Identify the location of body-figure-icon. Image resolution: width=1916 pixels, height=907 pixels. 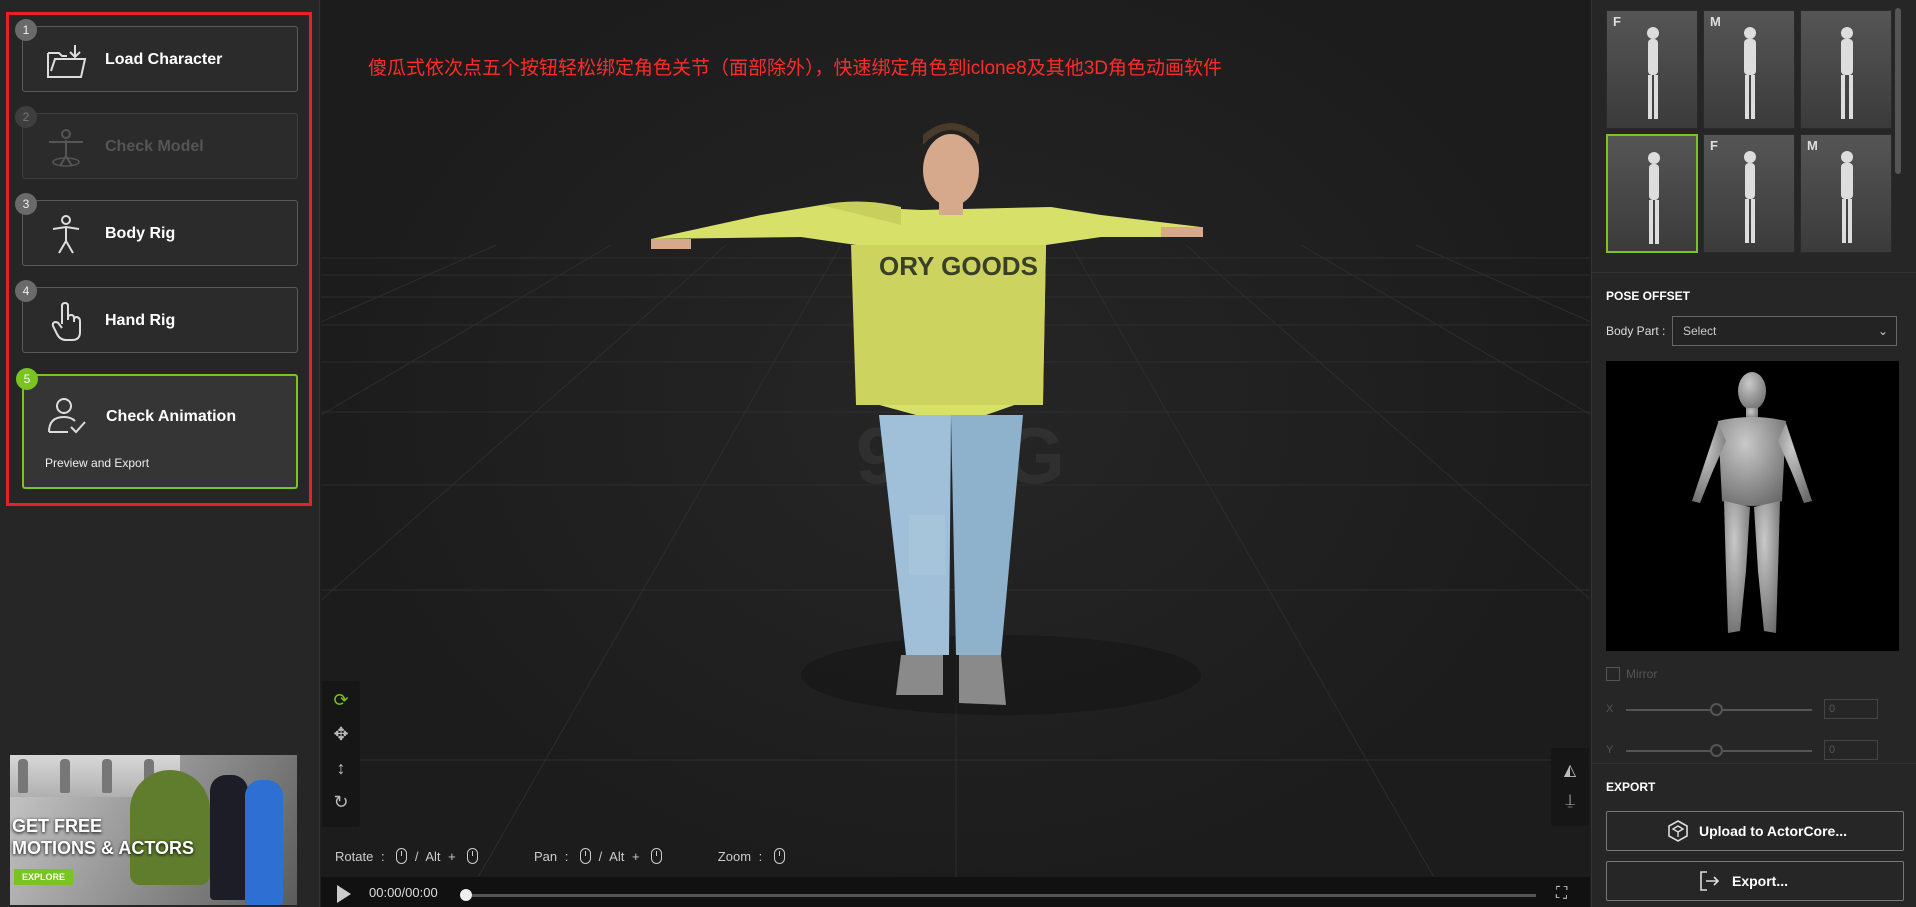
(66, 234).